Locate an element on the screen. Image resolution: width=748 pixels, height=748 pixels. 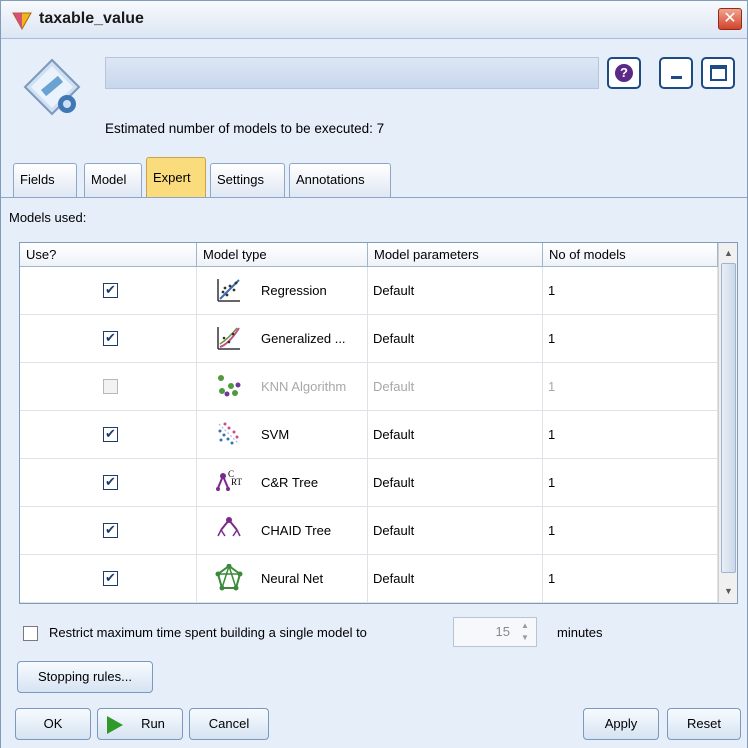
table-row: Neural Net Default 1 is located at coordinates (369, 579).